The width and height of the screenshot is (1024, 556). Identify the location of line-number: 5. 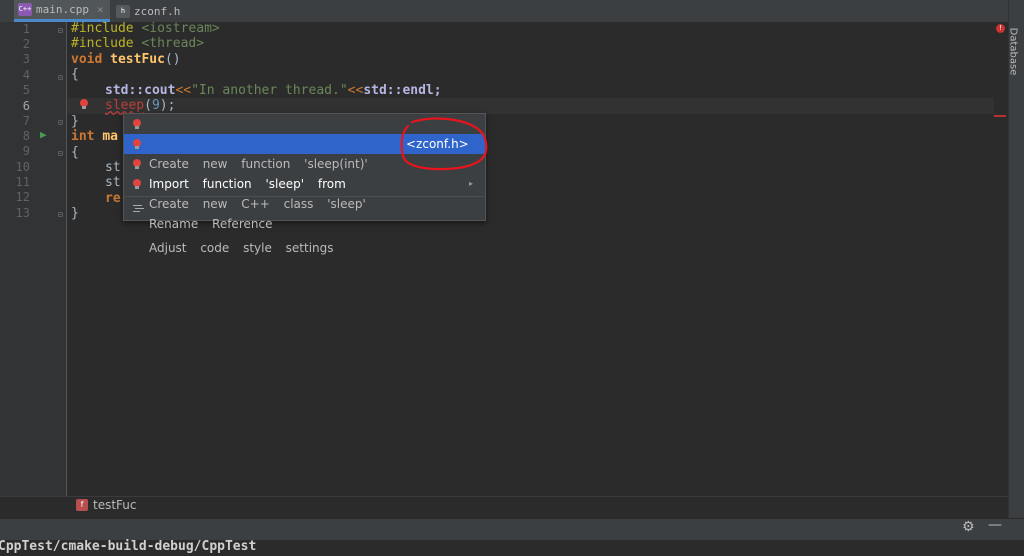
(26, 90).